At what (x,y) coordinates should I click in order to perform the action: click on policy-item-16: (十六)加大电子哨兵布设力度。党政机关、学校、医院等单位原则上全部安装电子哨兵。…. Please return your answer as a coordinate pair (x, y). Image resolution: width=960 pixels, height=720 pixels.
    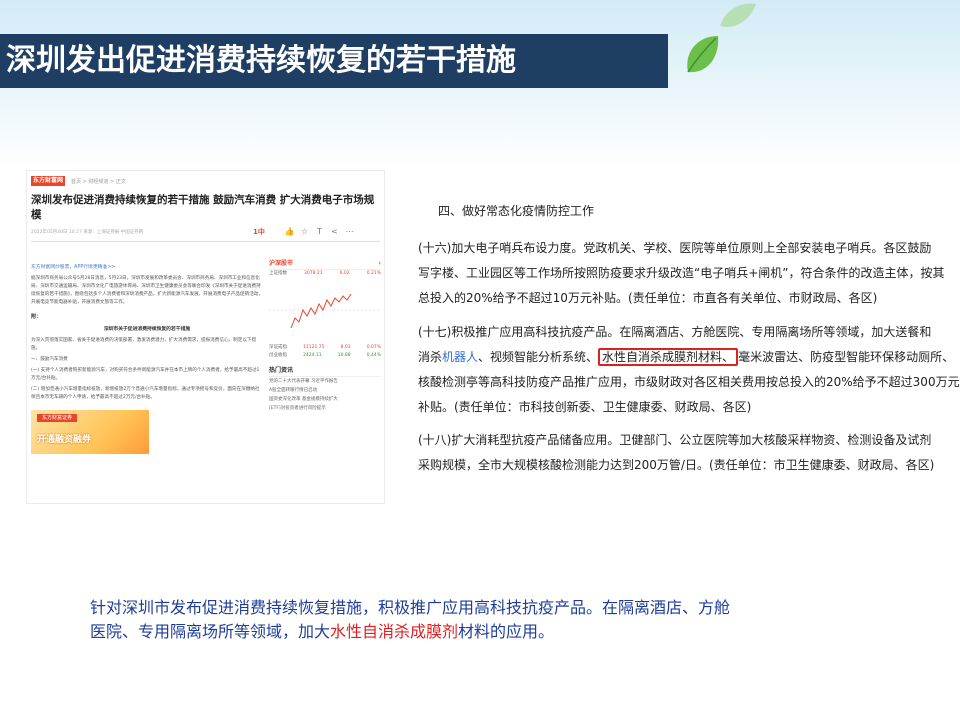
    Looking at the image, I should click on (681, 273).